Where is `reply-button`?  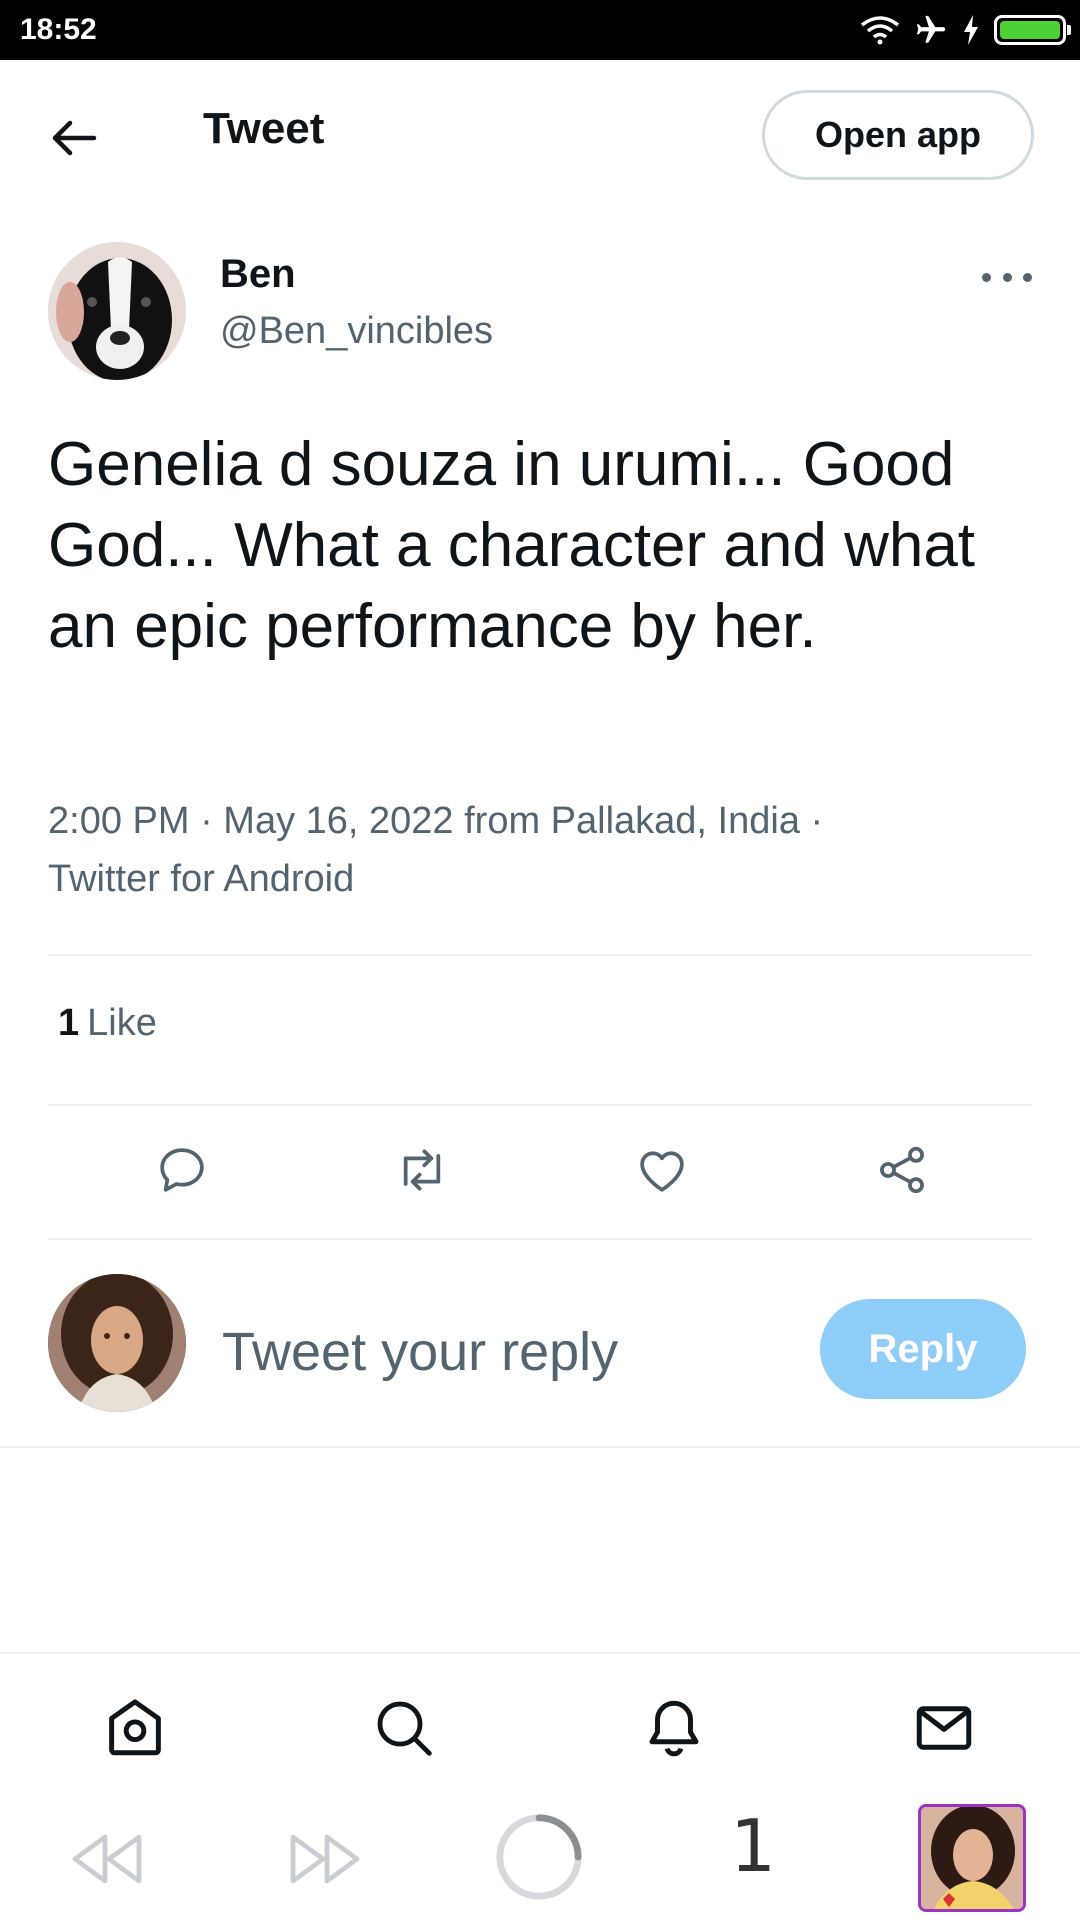
reply-button is located at coordinates (182, 1170).